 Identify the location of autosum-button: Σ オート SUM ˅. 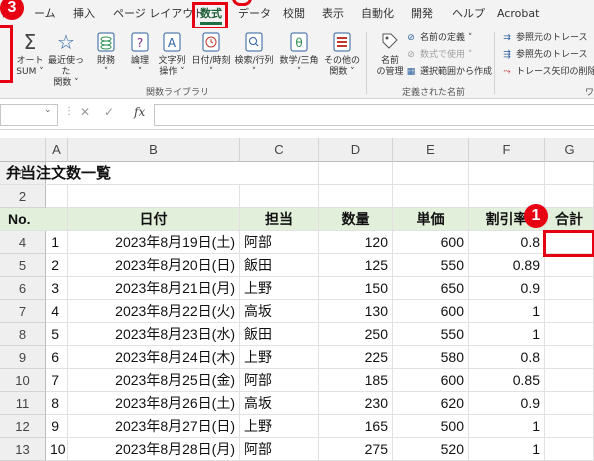
(30, 56).